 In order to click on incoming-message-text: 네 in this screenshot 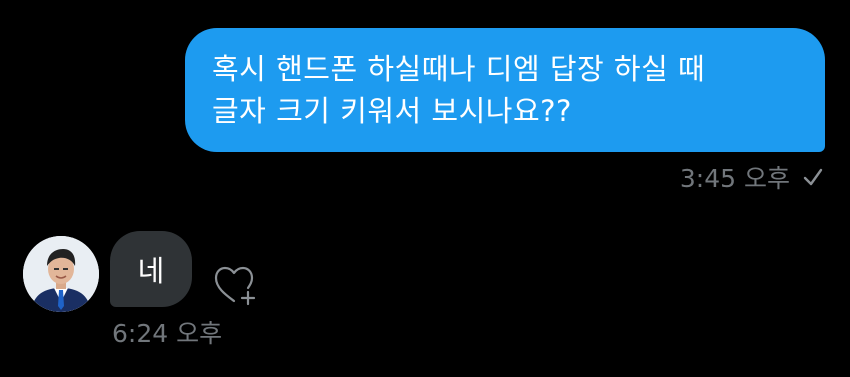, I will do `click(151, 271)`.